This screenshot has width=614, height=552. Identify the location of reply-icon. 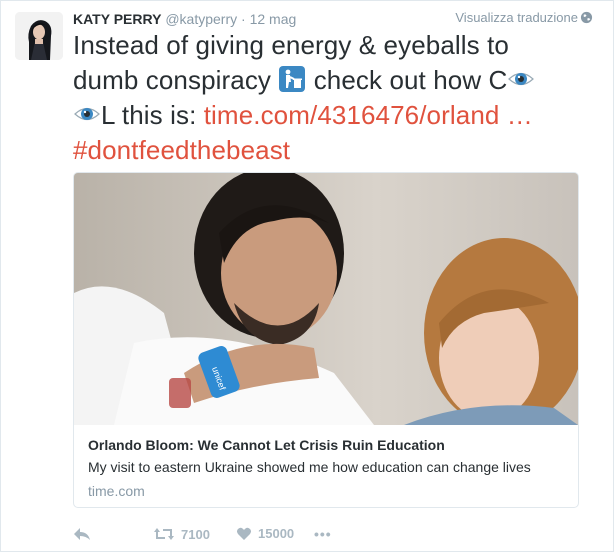
(82, 534).